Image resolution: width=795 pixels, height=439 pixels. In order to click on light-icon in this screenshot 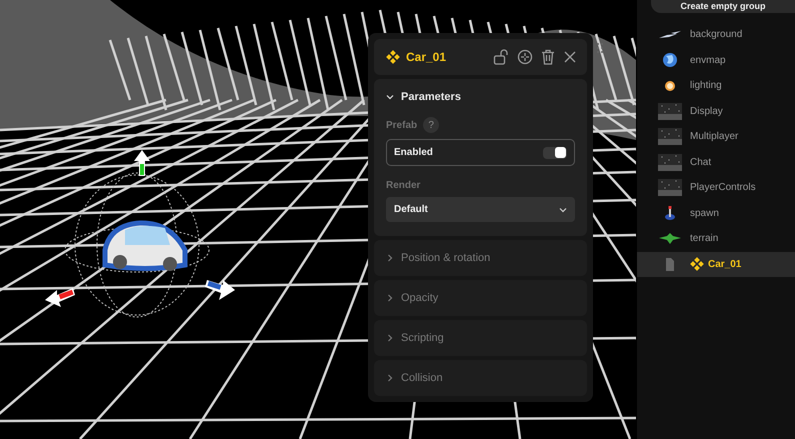, I will do `click(670, 85)`.